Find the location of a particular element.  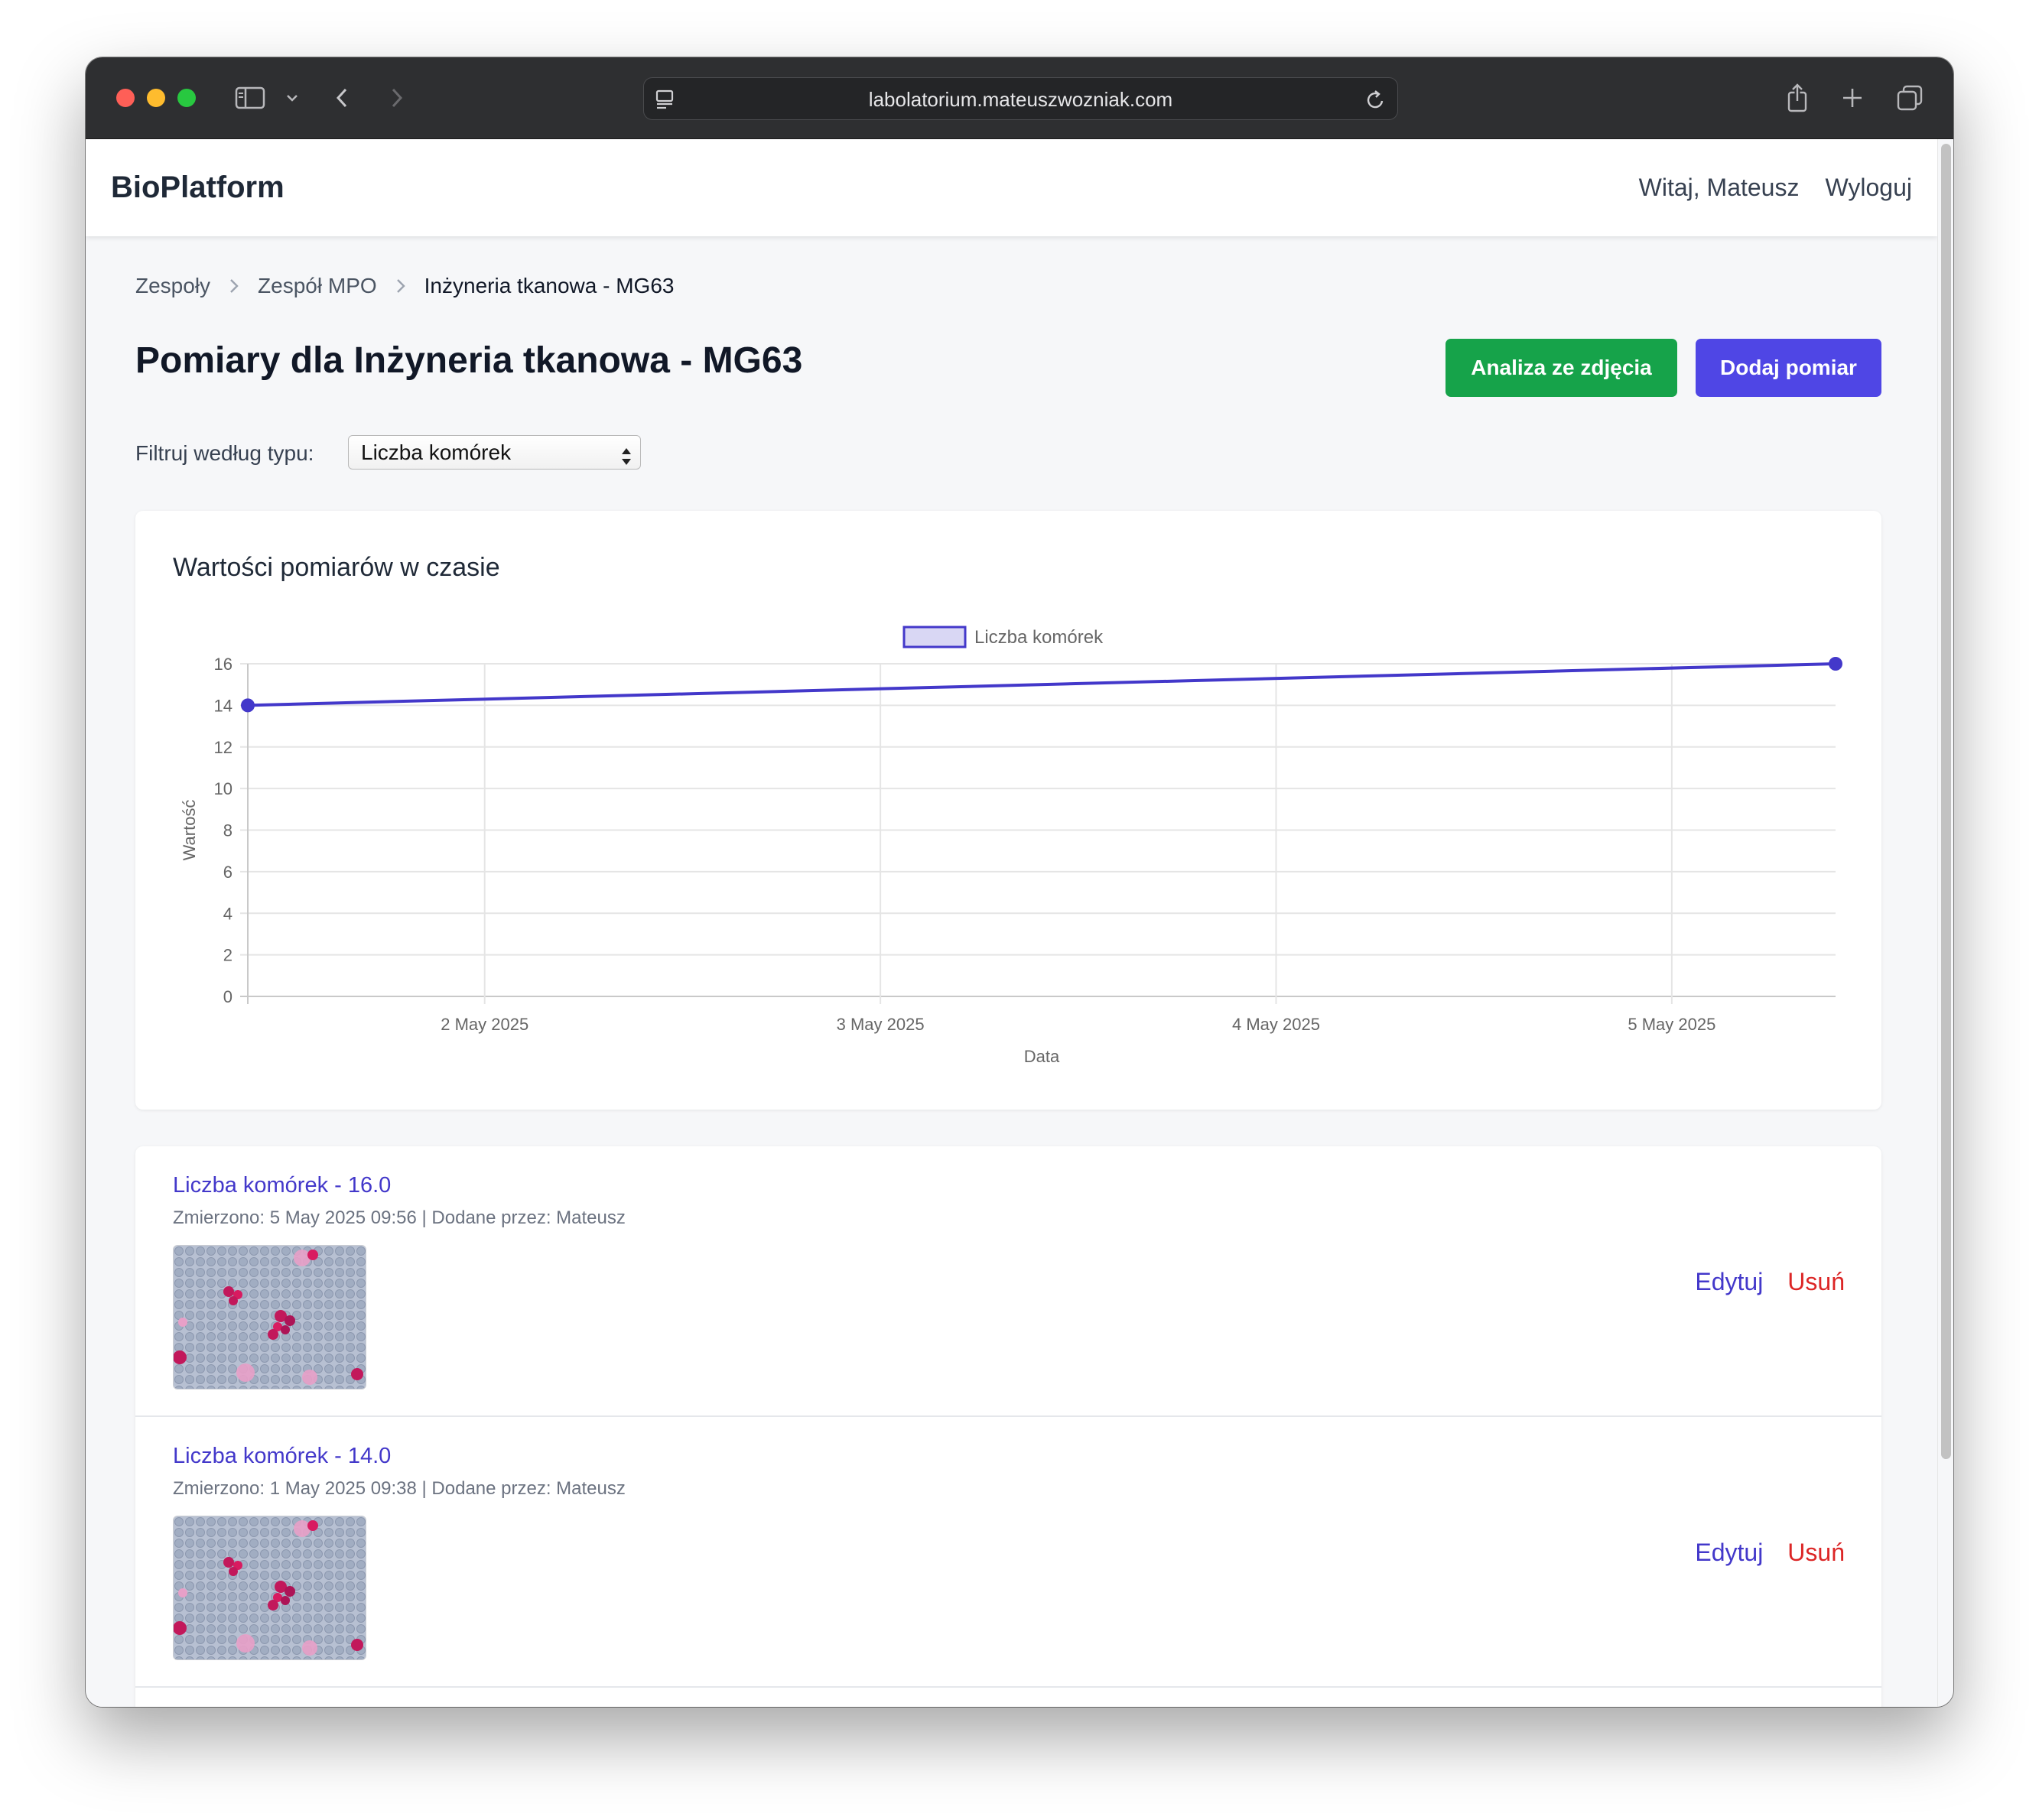

x-axis-title: Data is located at coordinates (1042, 1056).